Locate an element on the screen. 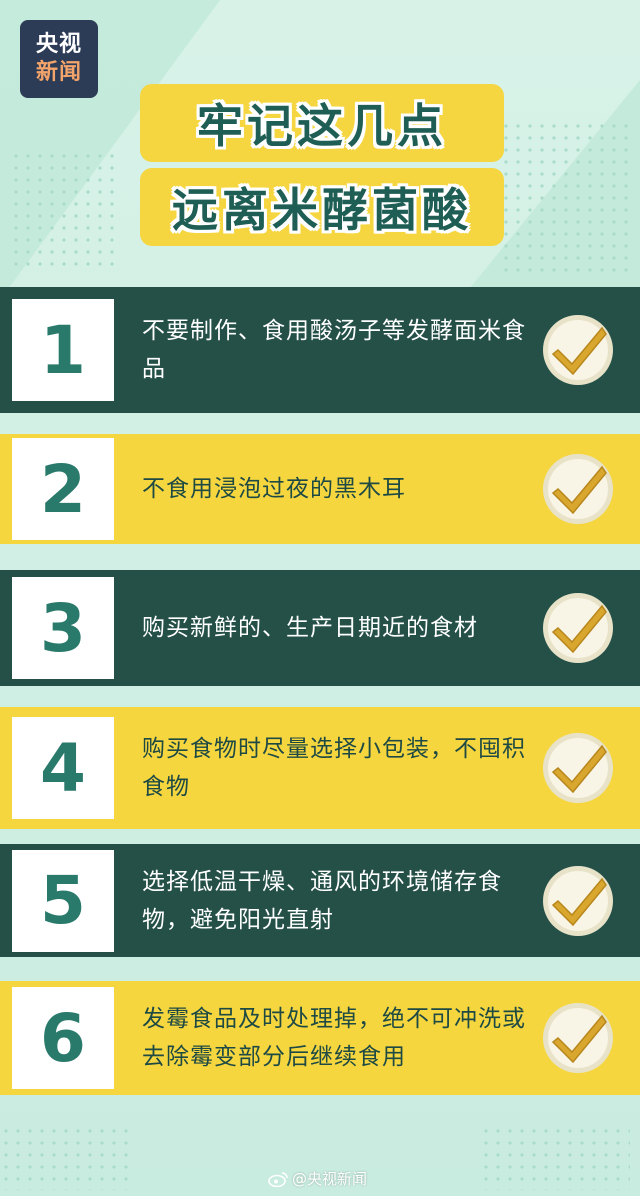  tip-row-4: 4 购买食物时尽量选择小包装，不囤积食物 is located at coordinates (320, 768).